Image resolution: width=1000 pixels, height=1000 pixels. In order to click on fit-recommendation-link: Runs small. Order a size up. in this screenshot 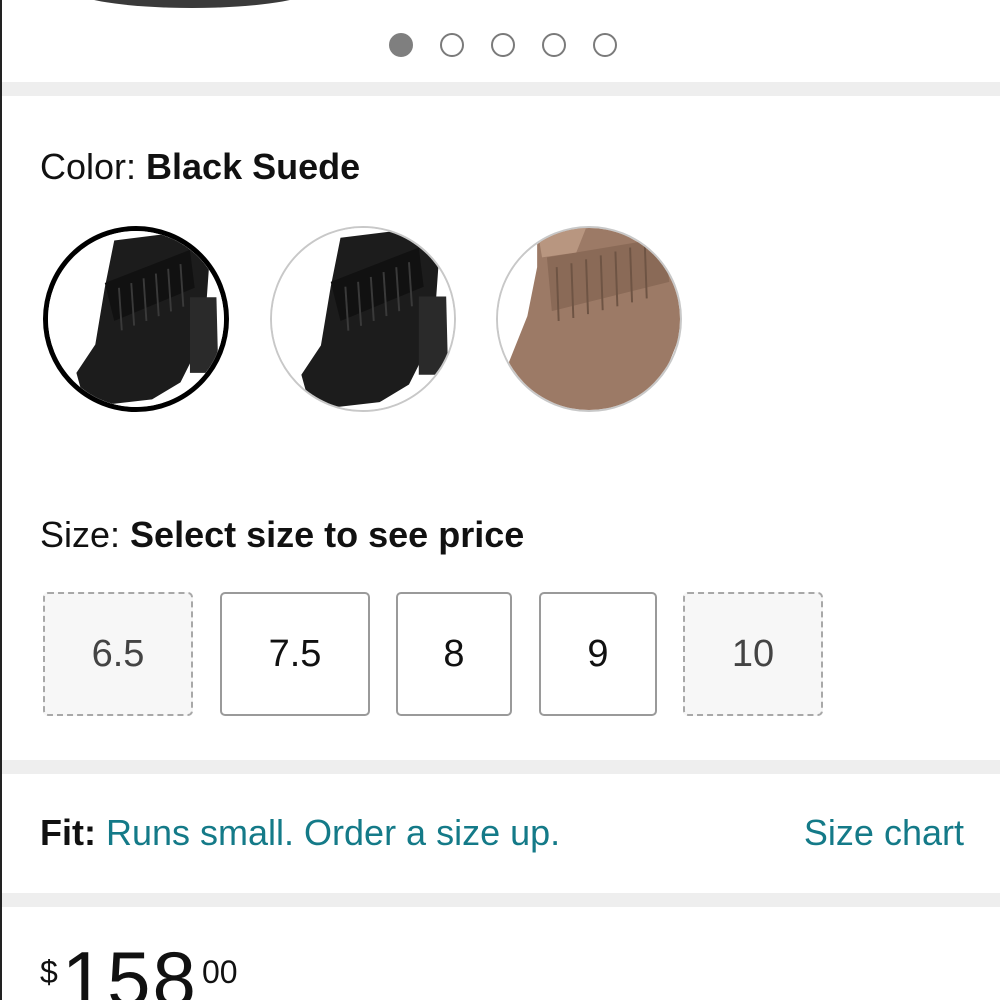, I will do `click(333, 832)`.